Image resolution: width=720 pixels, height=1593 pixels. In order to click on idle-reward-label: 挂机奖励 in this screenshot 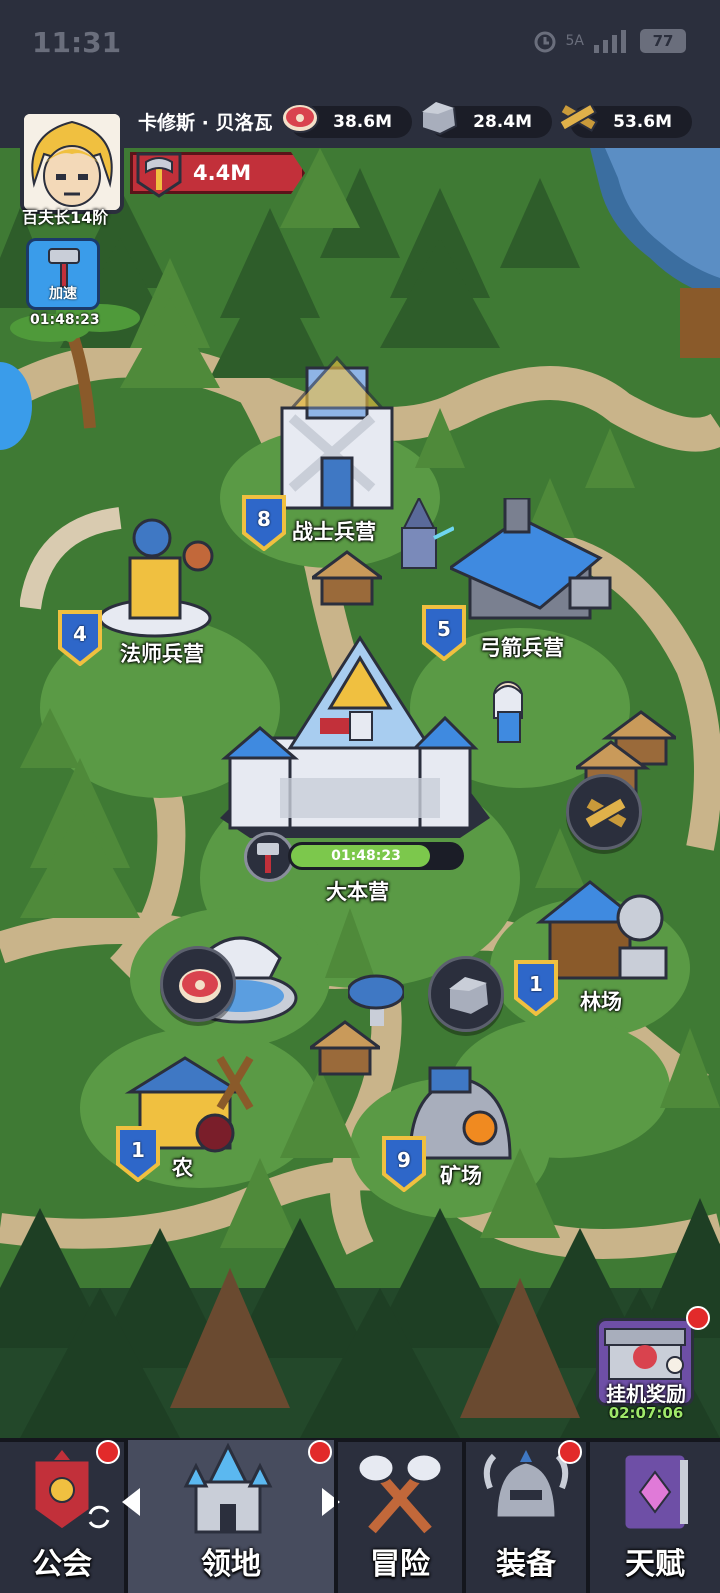, I will do `click(646, 1394)`.